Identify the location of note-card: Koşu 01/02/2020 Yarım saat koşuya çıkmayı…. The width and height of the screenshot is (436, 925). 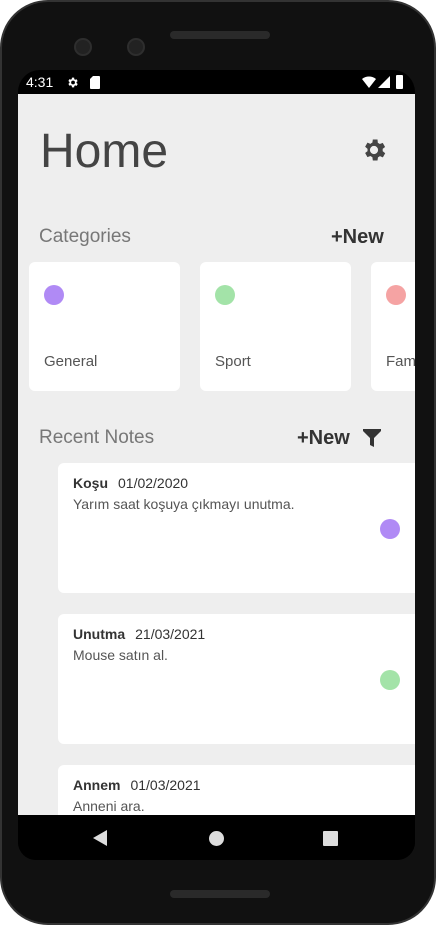
(236, 528).